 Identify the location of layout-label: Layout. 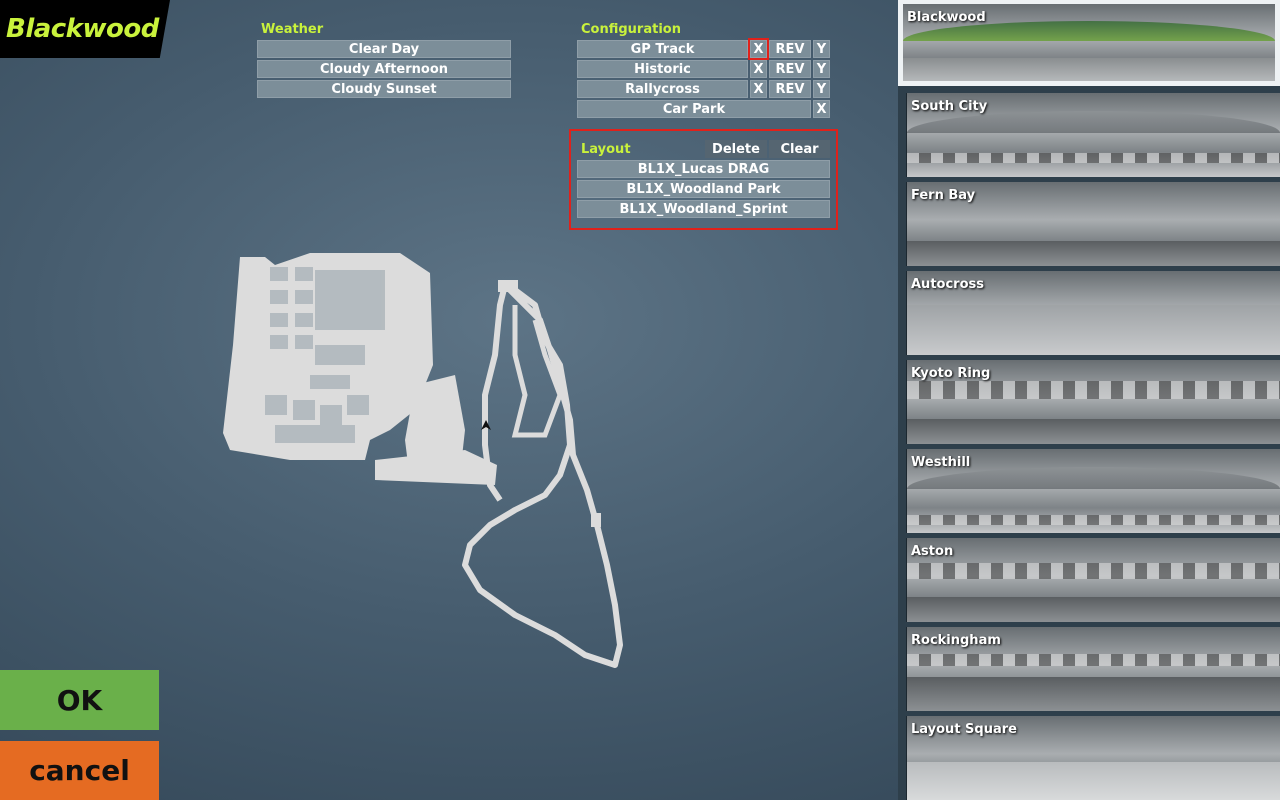
(606, 149).